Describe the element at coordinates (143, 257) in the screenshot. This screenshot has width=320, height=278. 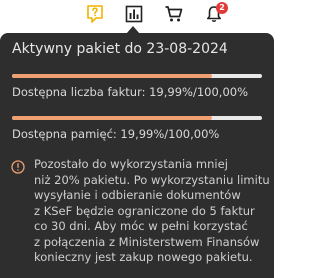
I see `warning-line: konieczny jest zakup nowego pakietu.` at that location.